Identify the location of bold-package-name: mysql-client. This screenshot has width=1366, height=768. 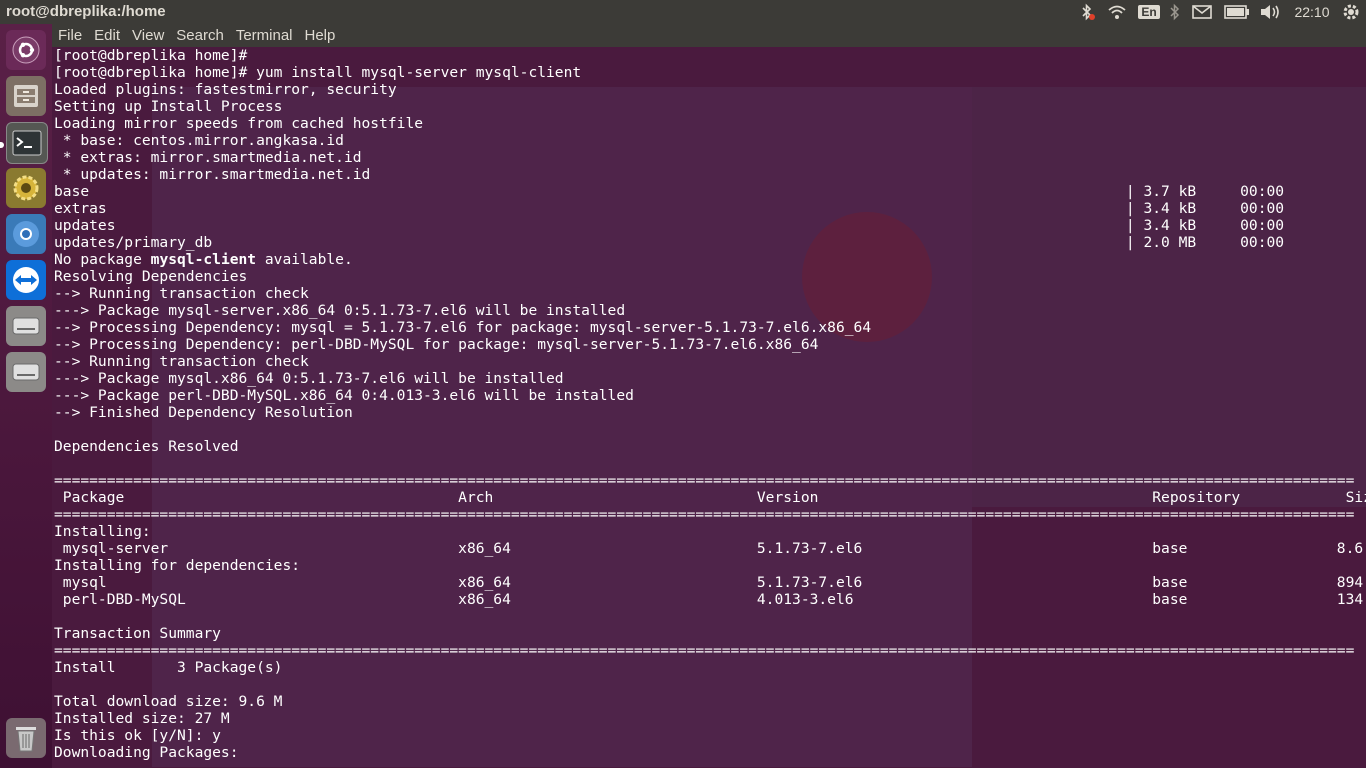
(203, 259).